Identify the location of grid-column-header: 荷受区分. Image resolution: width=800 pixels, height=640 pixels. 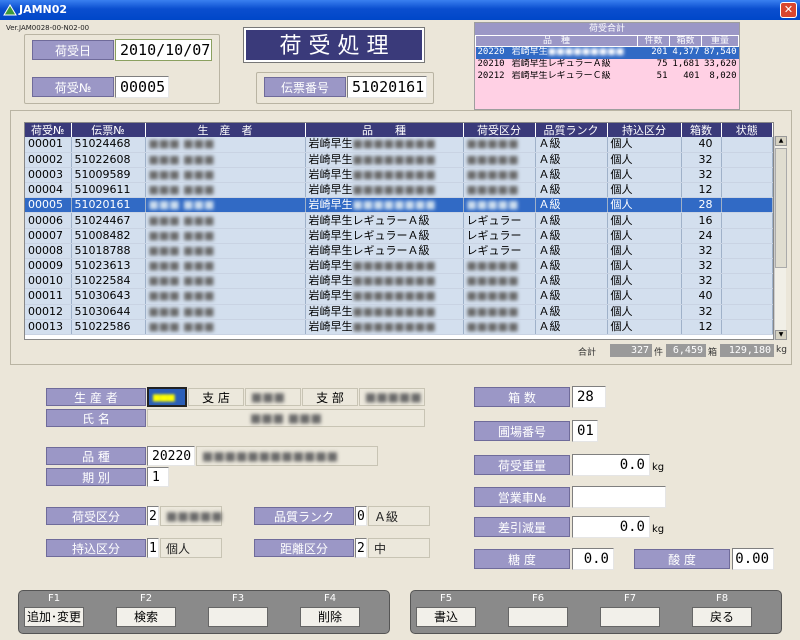
(499, 130).